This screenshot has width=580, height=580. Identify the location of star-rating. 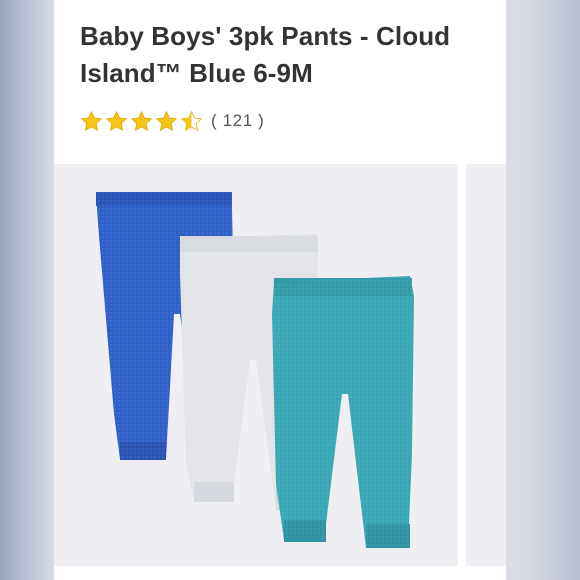
(142, 121).